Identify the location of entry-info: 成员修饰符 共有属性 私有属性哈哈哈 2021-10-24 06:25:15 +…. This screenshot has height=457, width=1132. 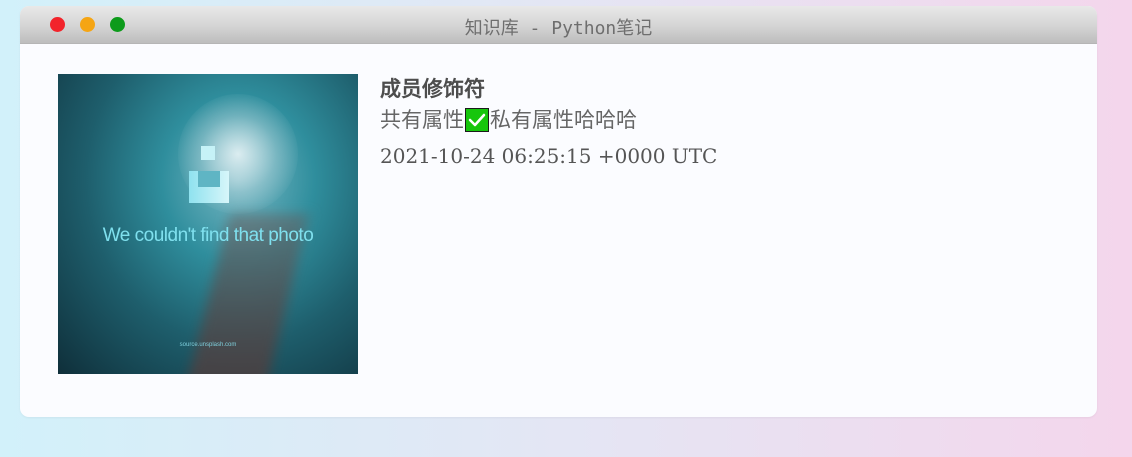
(548, 125).